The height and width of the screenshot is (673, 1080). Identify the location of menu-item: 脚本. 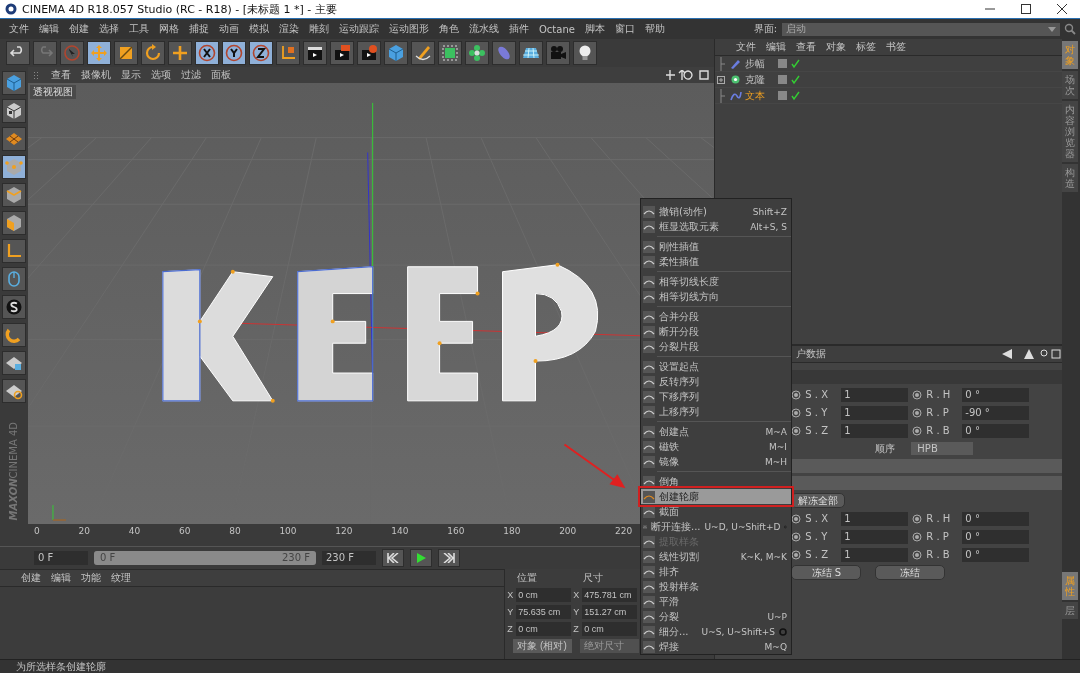
(594, 29).